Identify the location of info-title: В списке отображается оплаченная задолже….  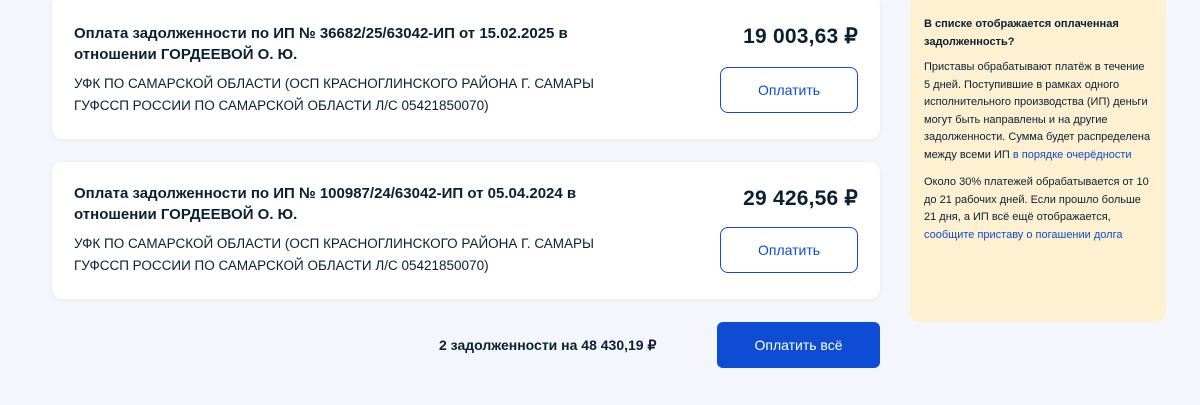
(1021, 33).